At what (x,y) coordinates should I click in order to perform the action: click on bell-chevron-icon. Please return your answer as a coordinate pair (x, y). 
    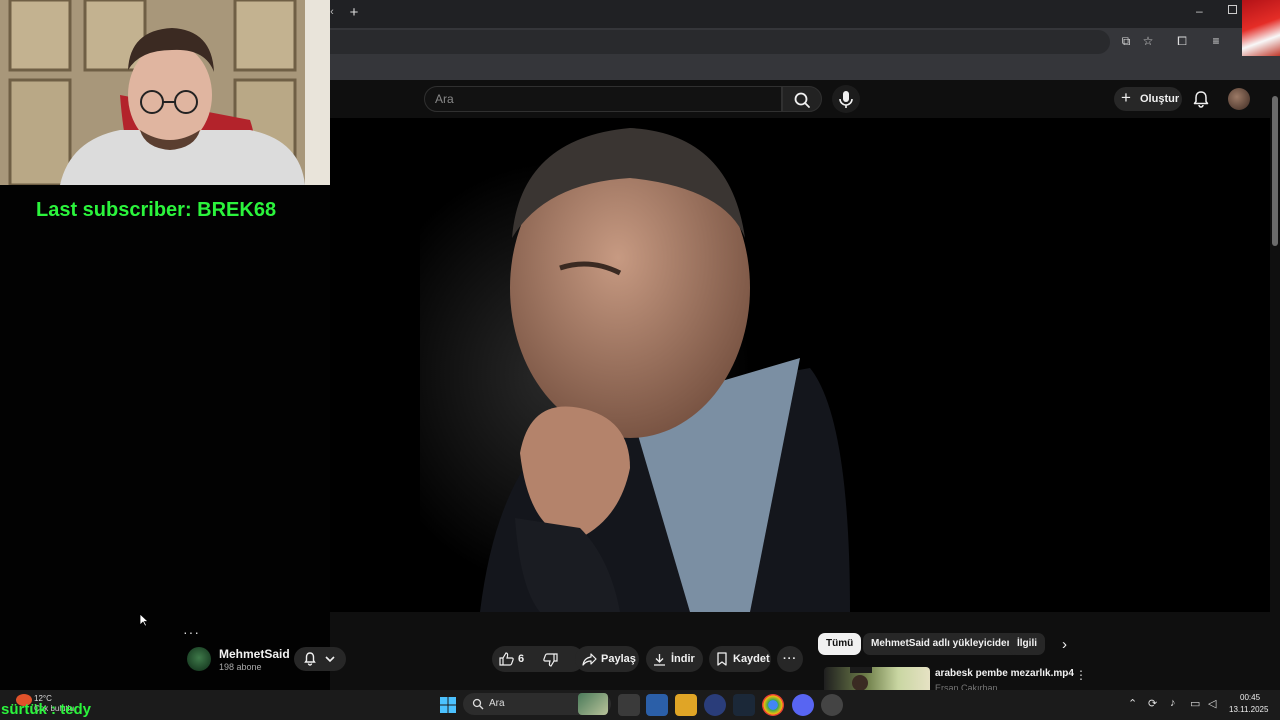
    Looking at the image, I should click on (319, 659).